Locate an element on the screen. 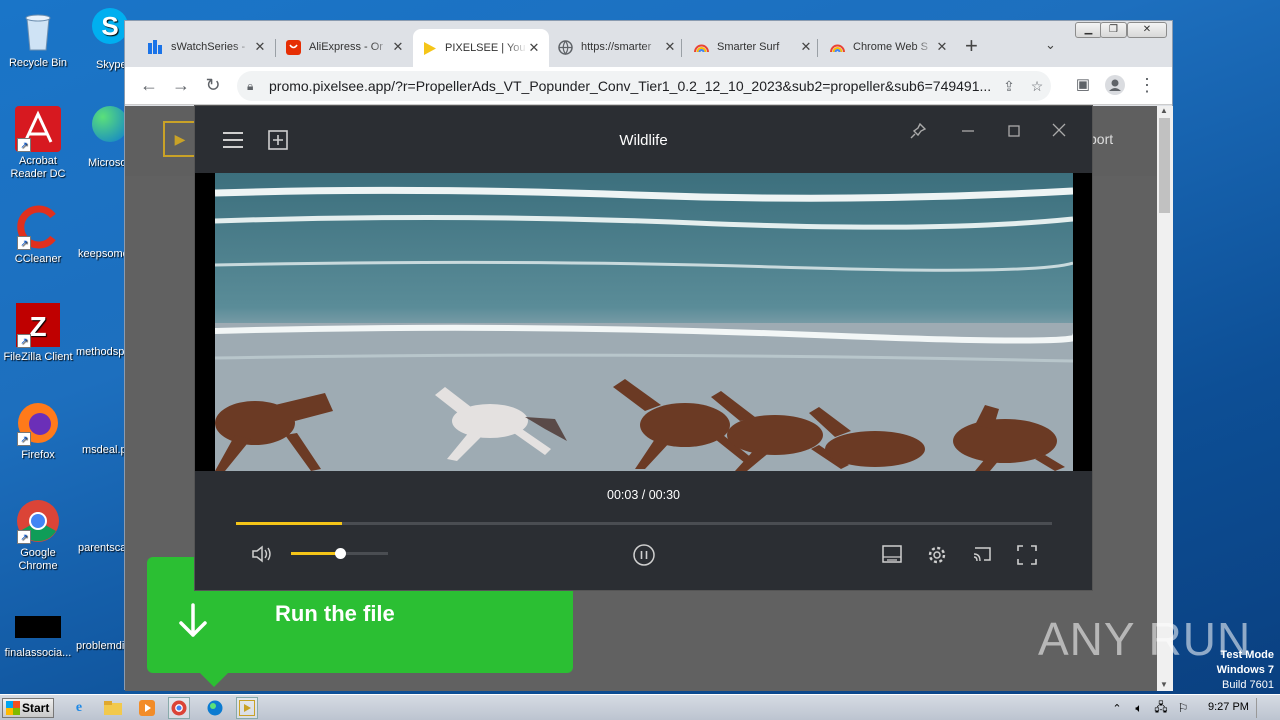 This screenshot has width=1280, height=720. run-file-label: Run the file is located at coordinates (335, 613).